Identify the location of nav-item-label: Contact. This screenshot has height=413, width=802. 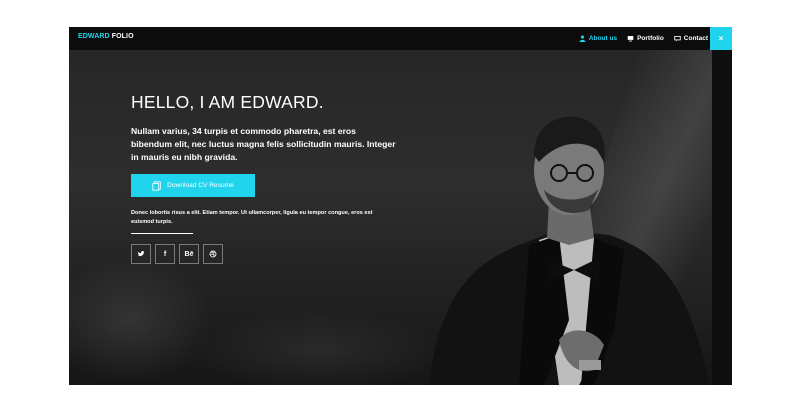
(695, 38).